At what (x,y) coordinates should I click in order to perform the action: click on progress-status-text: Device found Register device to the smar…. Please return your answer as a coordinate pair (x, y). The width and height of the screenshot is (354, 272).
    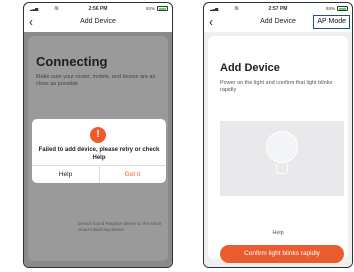
    Looking at the image, I should click on (120, 226).